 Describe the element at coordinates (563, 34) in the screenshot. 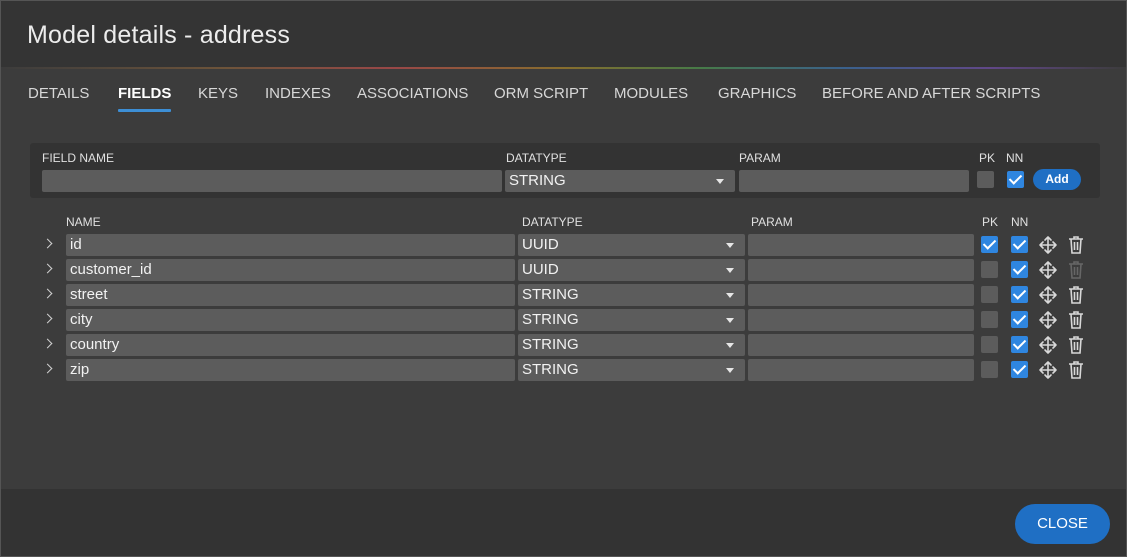

I see `title-bar: Model details - address` at that location.